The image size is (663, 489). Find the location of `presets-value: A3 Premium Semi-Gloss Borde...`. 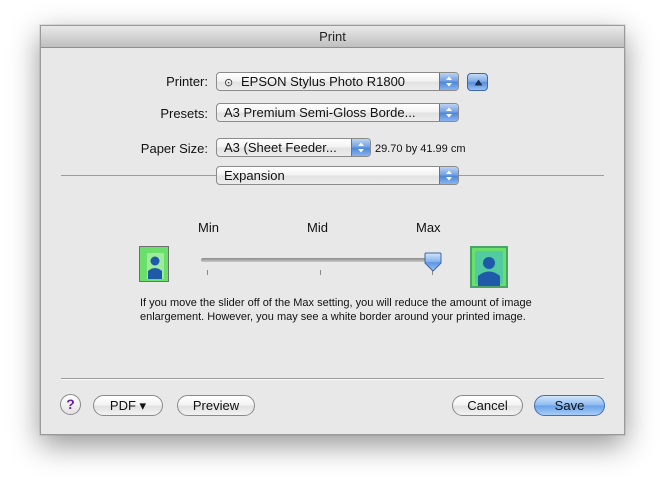

presets-value: A3 Premium Semi-Gloss Borde... is located at coordinates (320, 112).